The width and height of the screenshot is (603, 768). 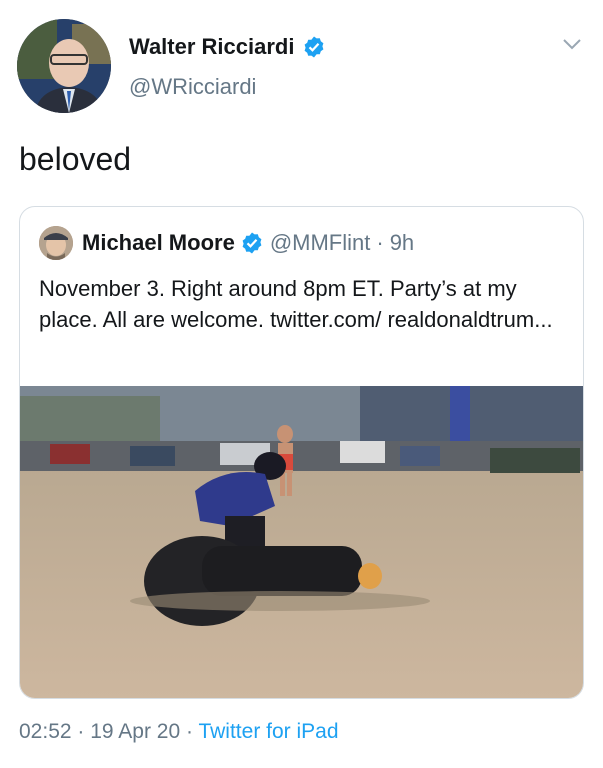 I want to click on tweet-text: beloved, so click(x=75, y=159).